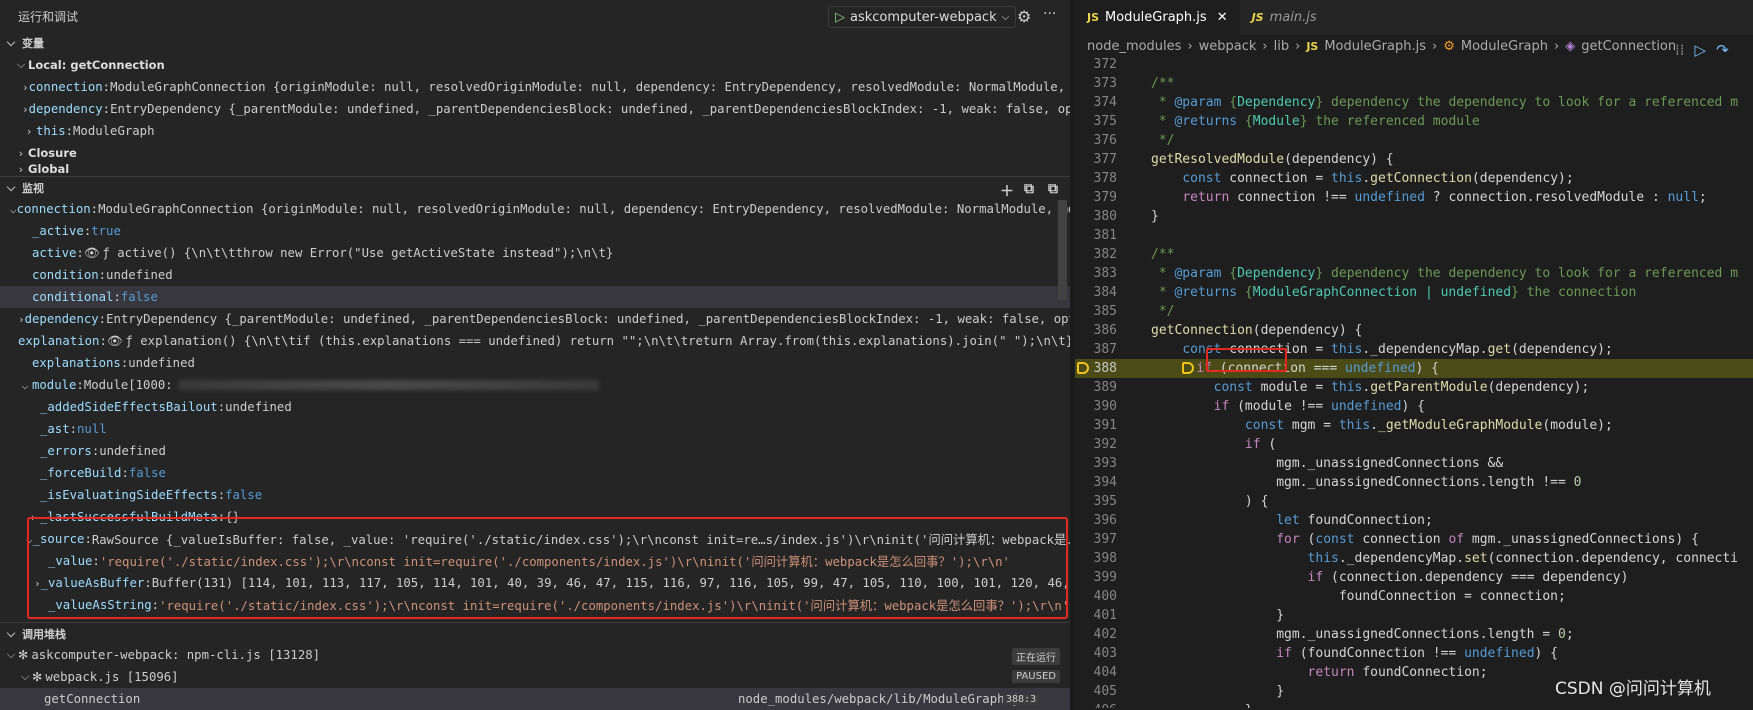 Image resolution: width=1753 pixels, height=710 pixels. I want to click on breadcrumb-item: ModuleGraph.js, so click(1375, 46).